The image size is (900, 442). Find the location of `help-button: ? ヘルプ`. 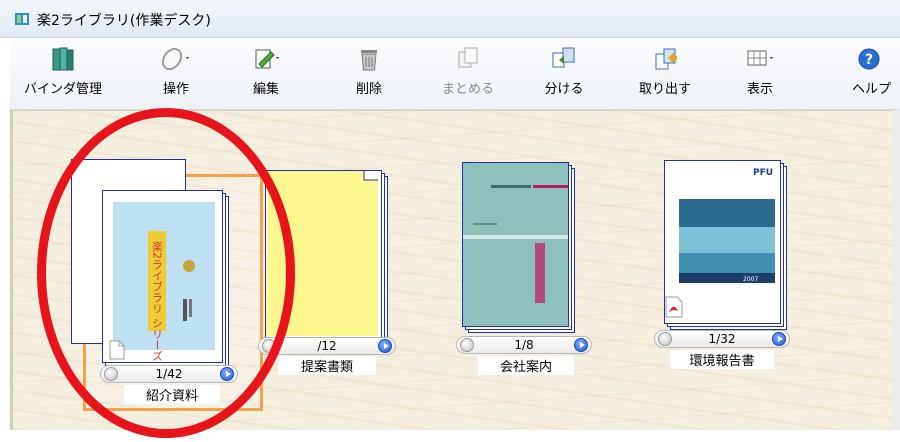

help-button: ? ヘルプ is located at coordinates (871, 70).